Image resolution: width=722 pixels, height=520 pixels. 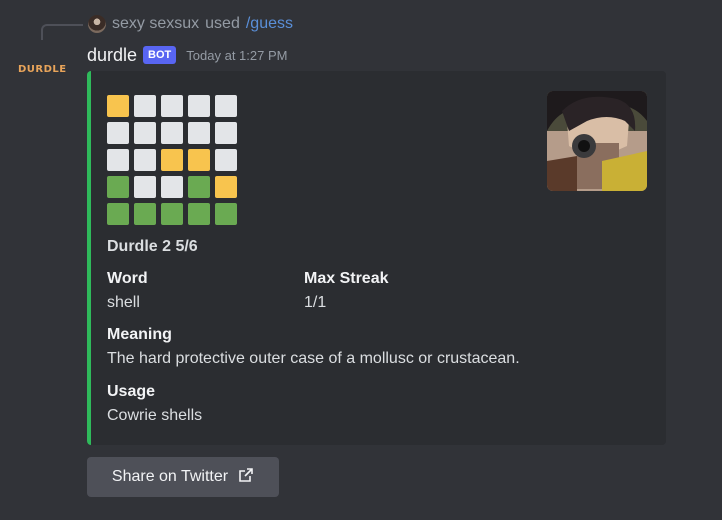 What do you see at coordinates (112, 55) in the screenshot?
I see `bot-username: durdle` at bounding box center [112, 55].